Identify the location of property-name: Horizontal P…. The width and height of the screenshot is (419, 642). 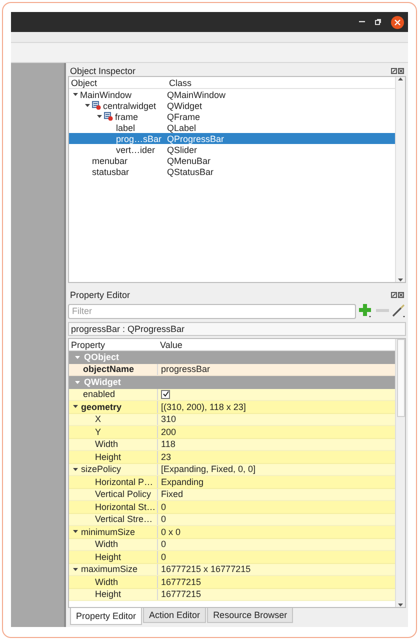
(124, 481).